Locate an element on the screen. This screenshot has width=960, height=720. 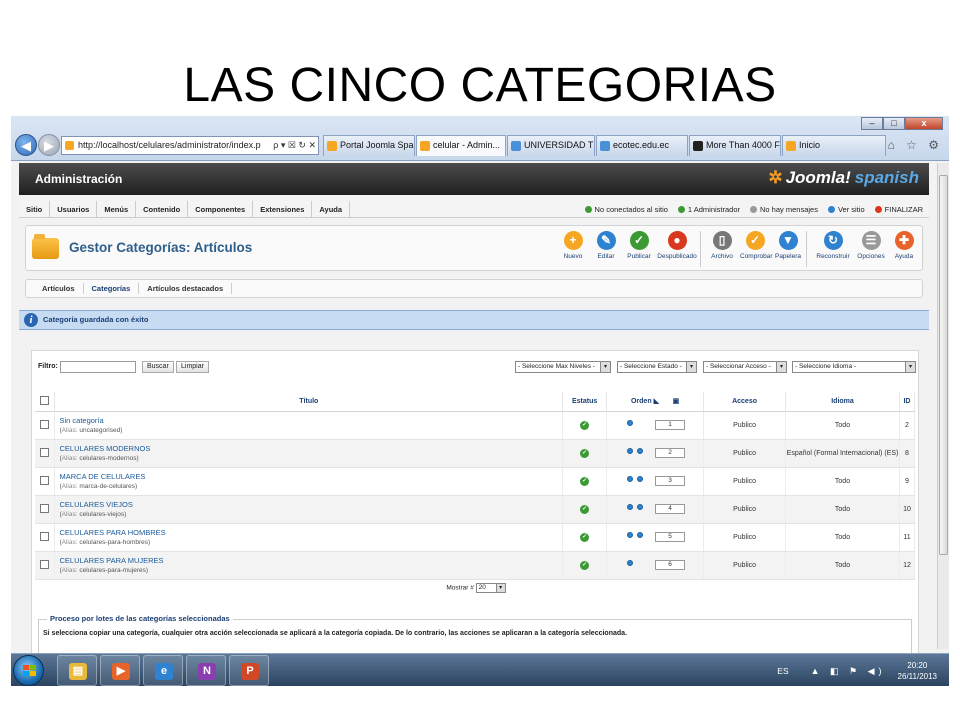
category-title-link: Sin categoría is located at coordinates (310, 420).